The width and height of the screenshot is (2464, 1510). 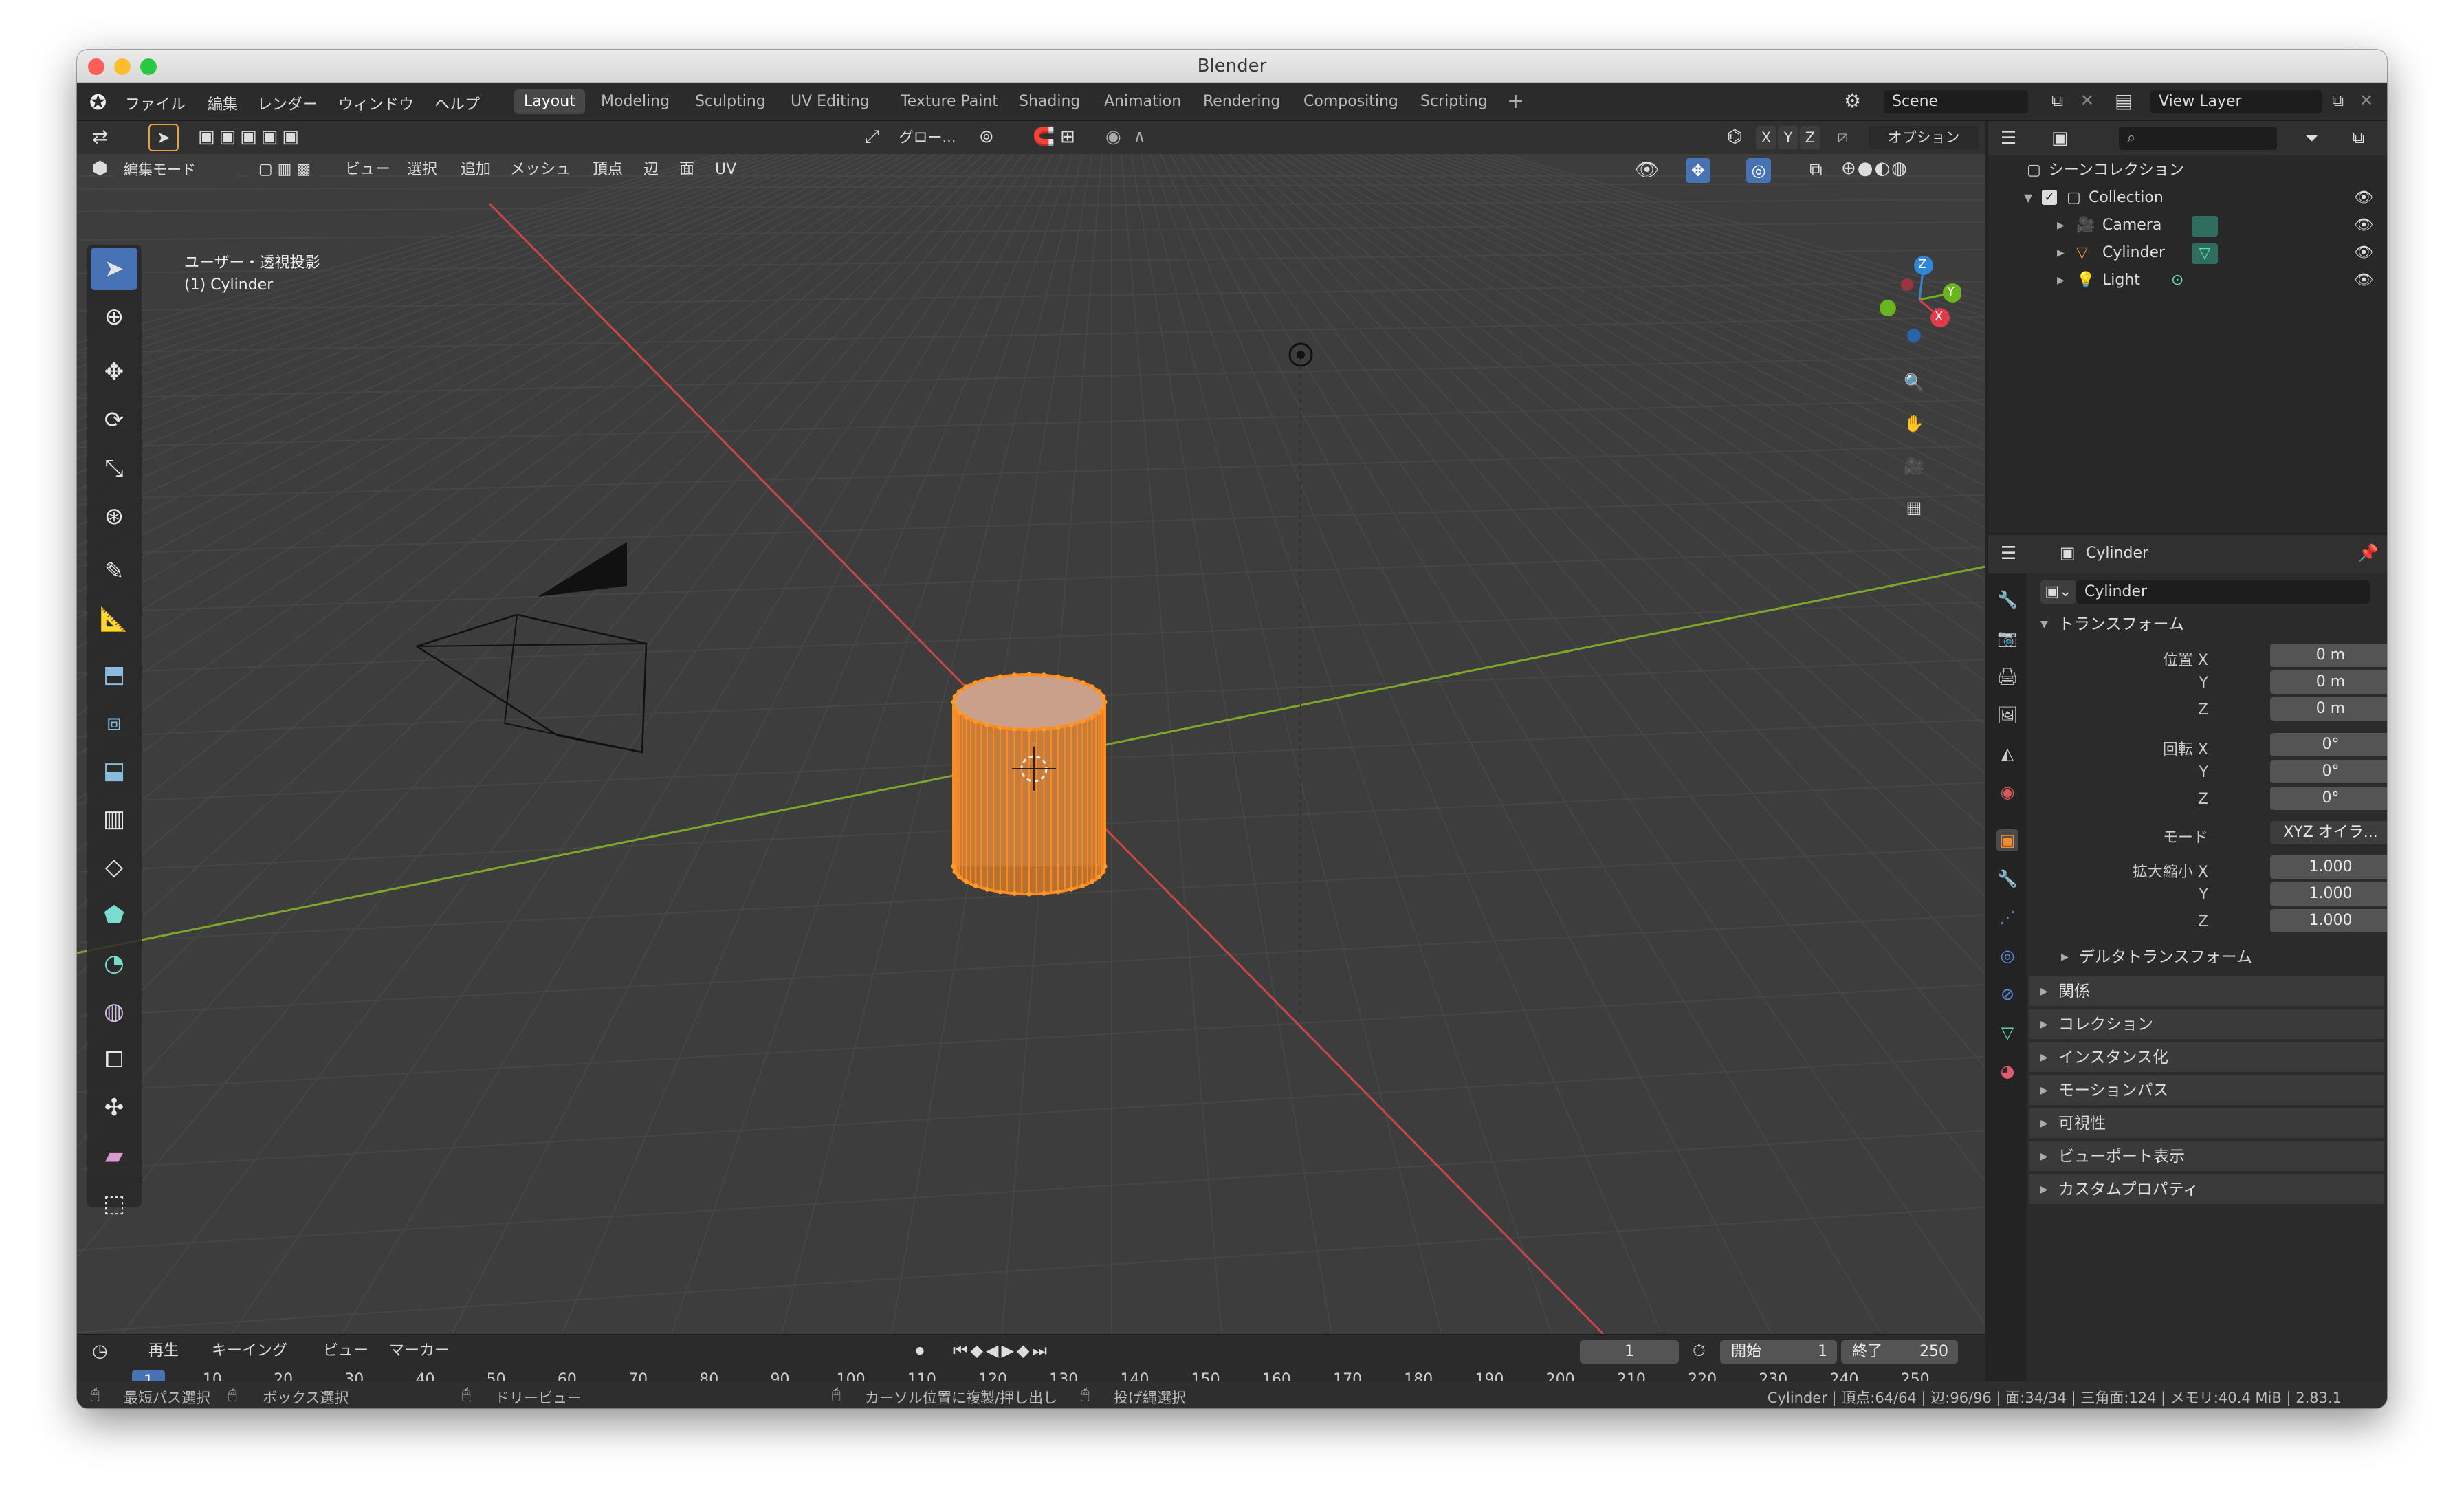 I want to click on expand-arrow-icon: ▶, so click(x=2061, y=253).